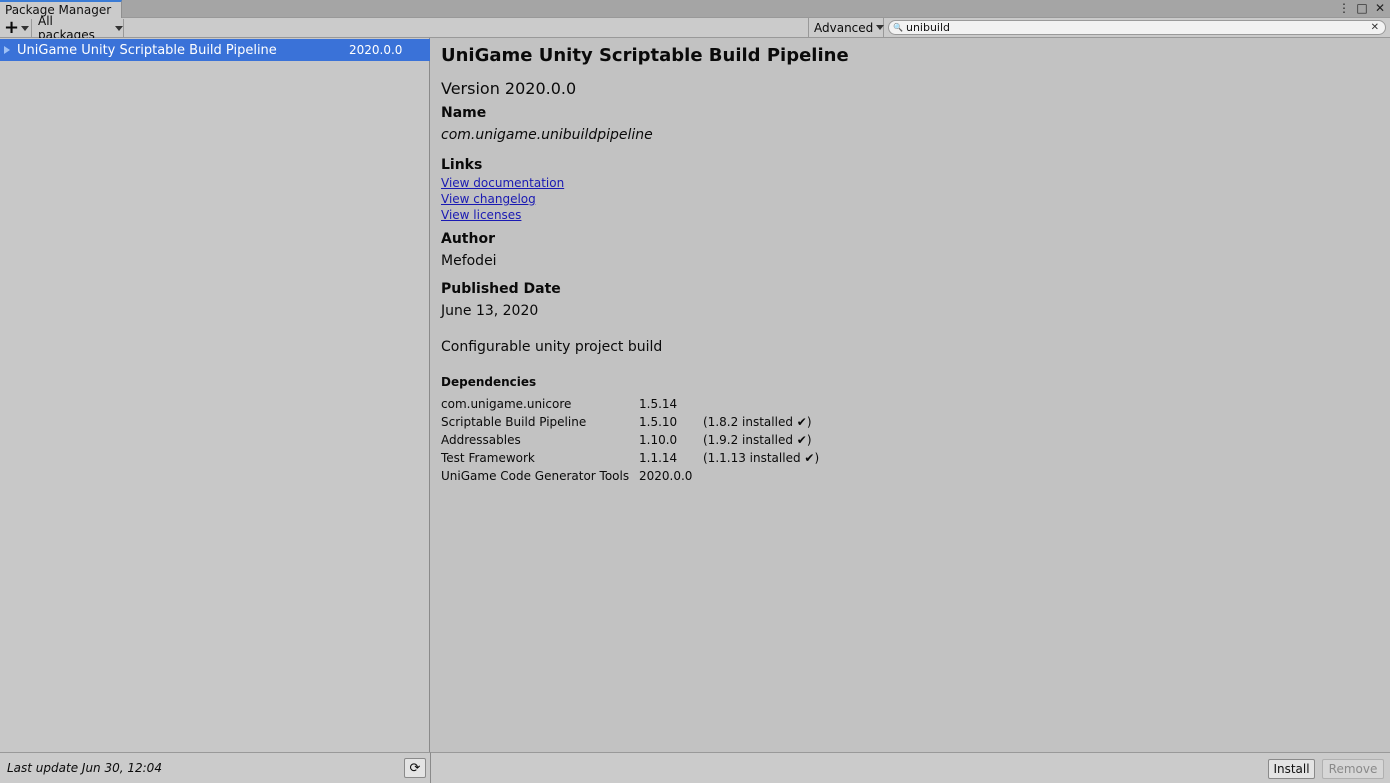  What do you see at coordinates (147, 50) in the screenshot?
I see `package-item-name: UniGame Unity Scriptable Build Pipeline` at bounding box center [147, 50].